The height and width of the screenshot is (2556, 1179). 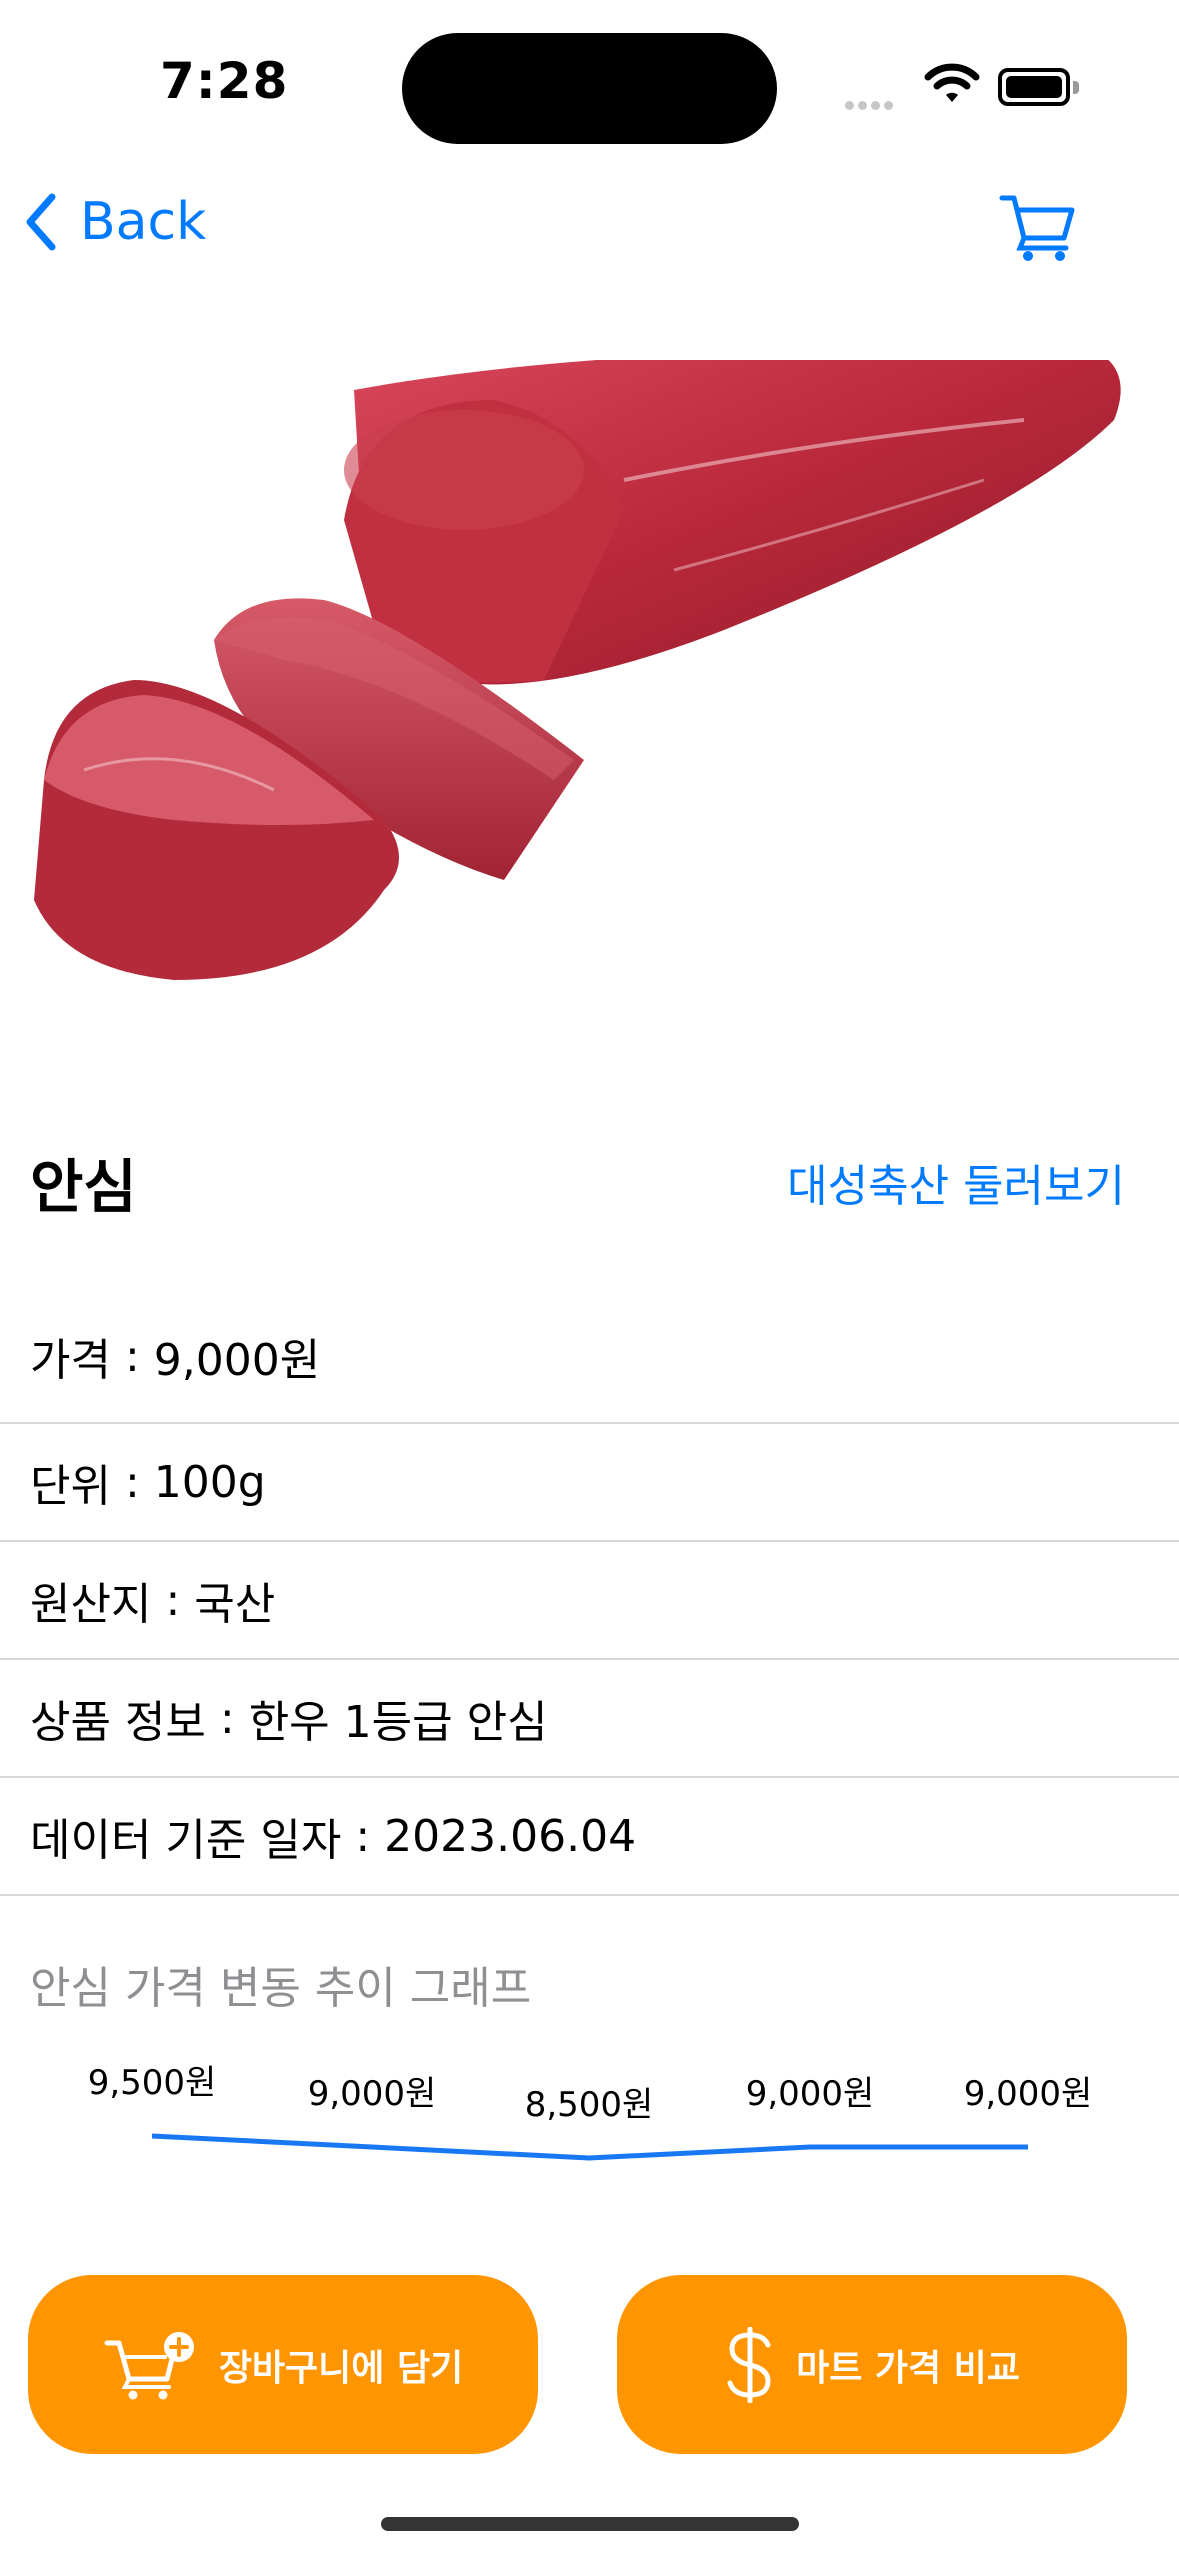 What do you see at coordinates (589, 2105) in the screenshot?
I see `data-label: 8,500원` at bounding box center [589, 2105].